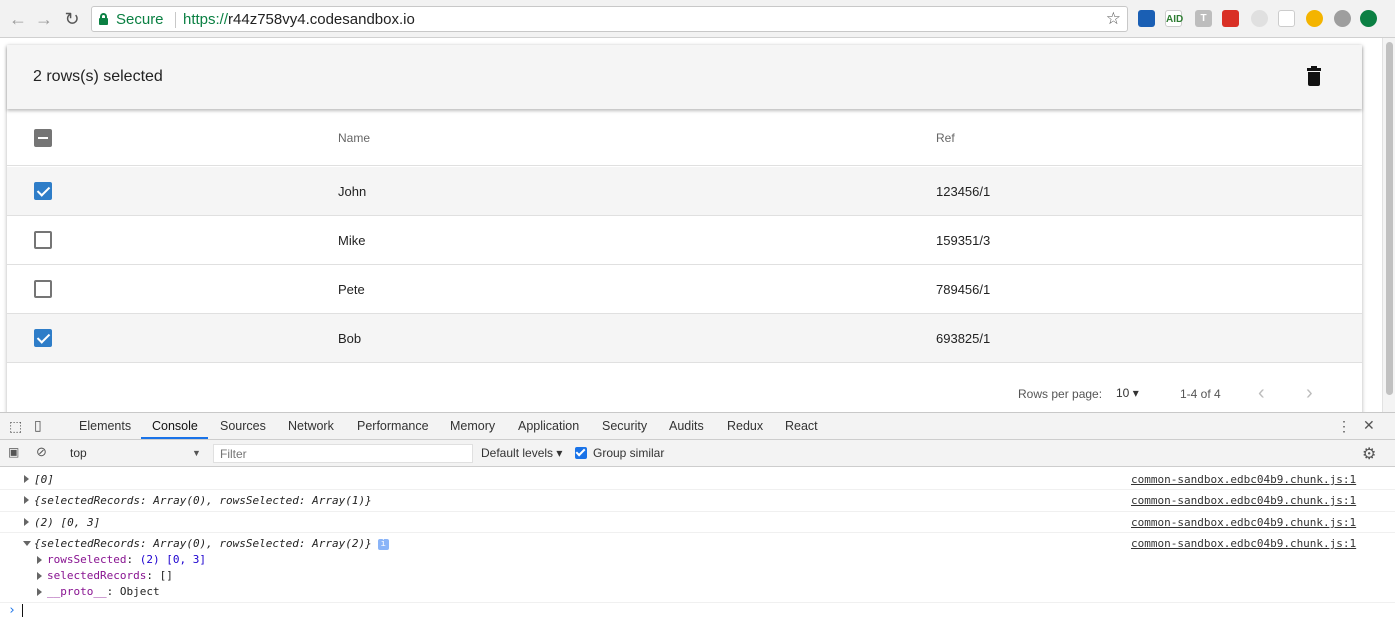 Image resolution: width=1395 pixels, height=628 pixels. What do you see at coordinates (15, 426) in the screenshot?
I see `inspect-element-icon: ⬚` at bounding box center [15, 426].